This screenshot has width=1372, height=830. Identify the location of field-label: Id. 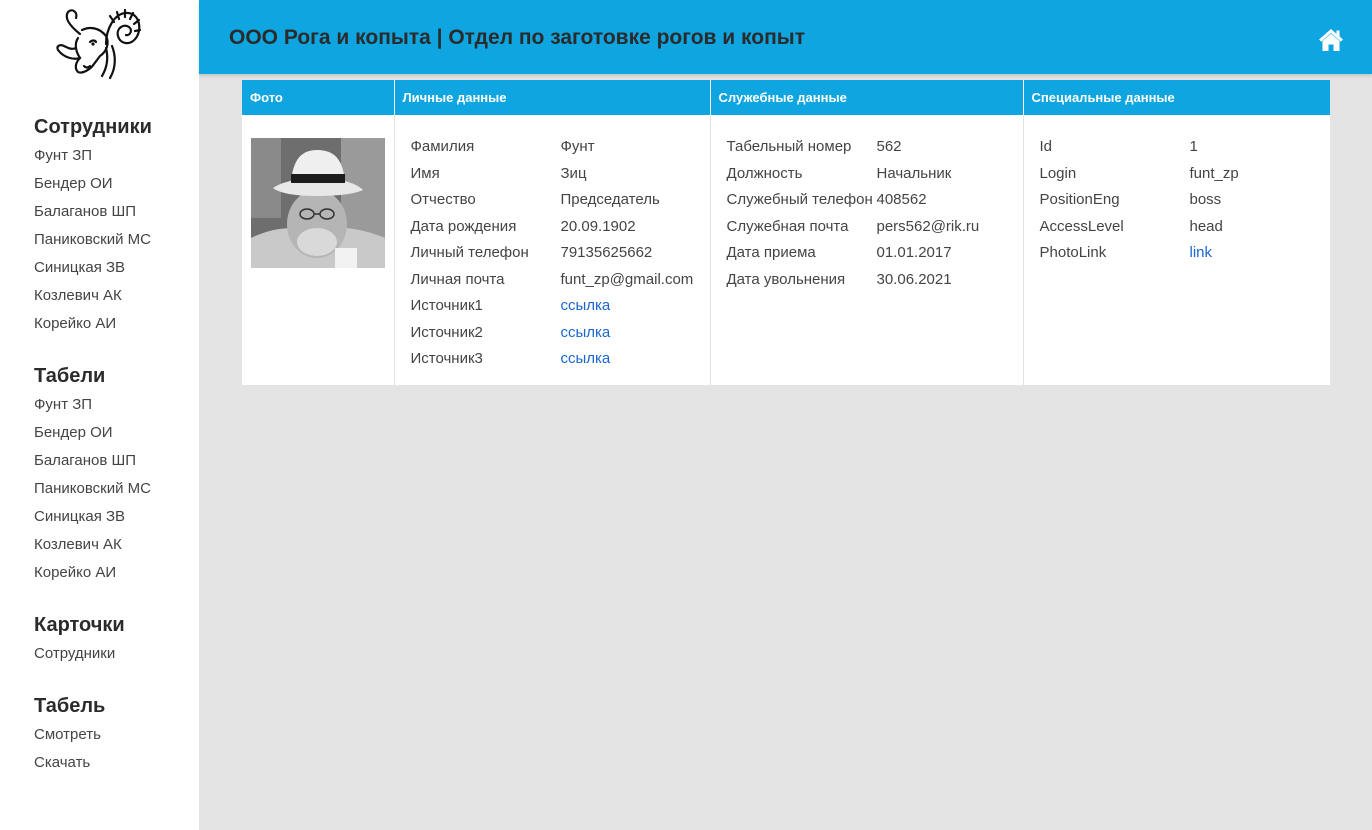
(1046, 146).